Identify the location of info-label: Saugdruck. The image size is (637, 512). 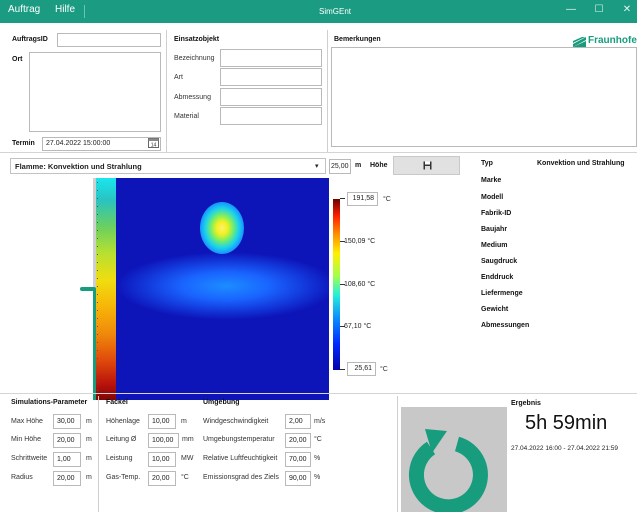
(499, 261).